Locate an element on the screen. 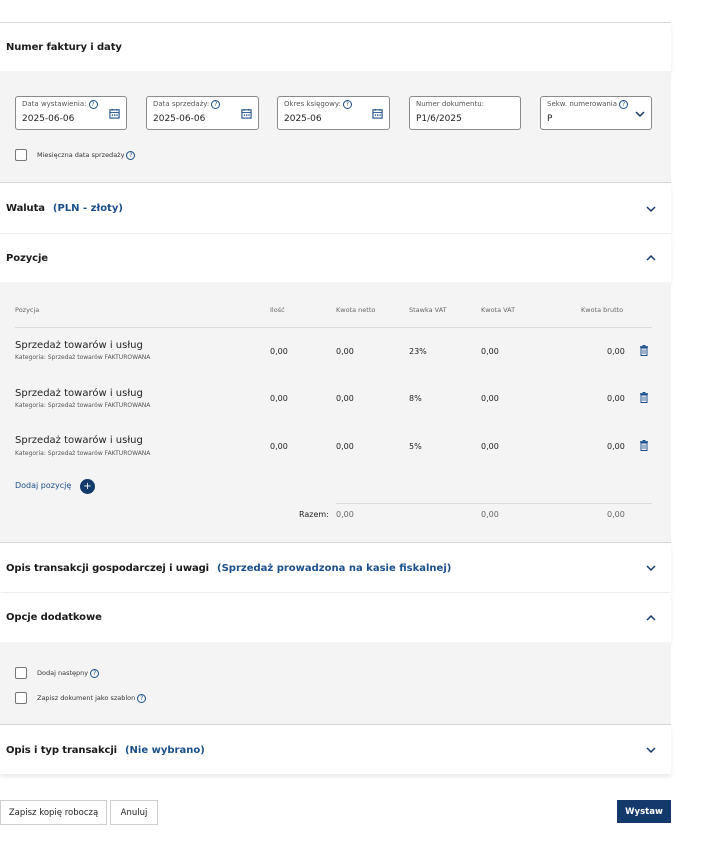  total-divider is located at coordinates (494, 503).